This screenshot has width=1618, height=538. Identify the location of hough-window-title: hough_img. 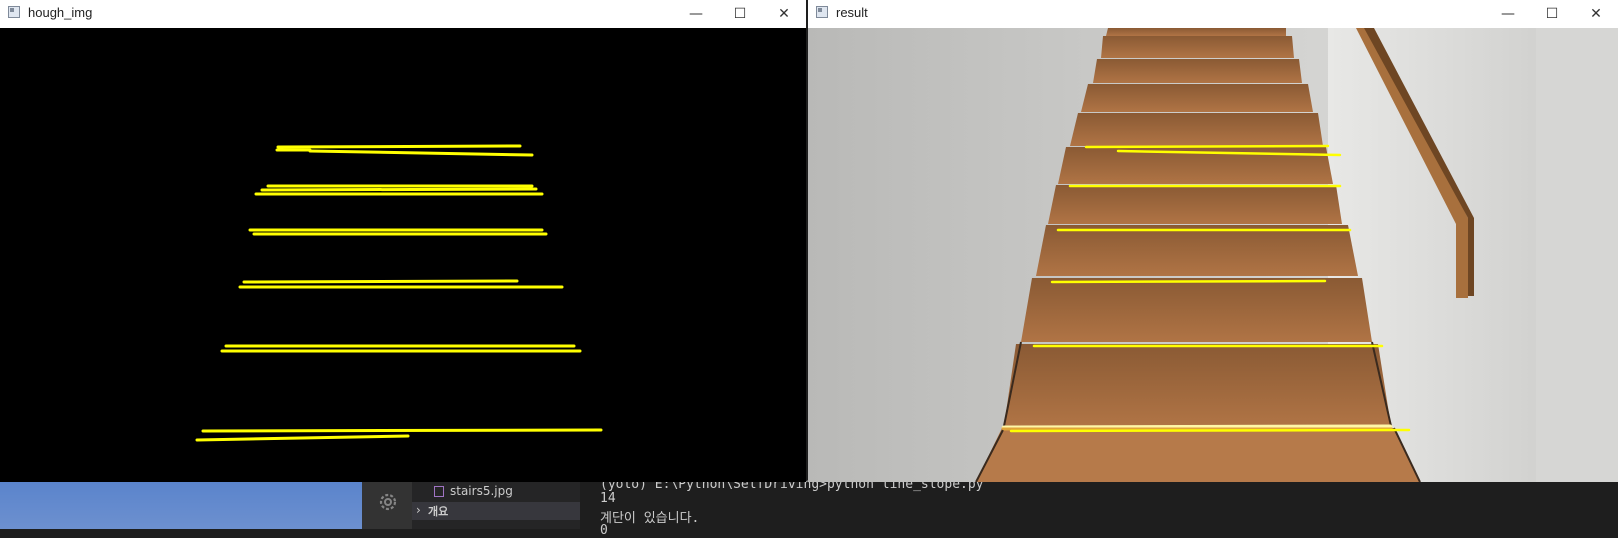
(60, 12).